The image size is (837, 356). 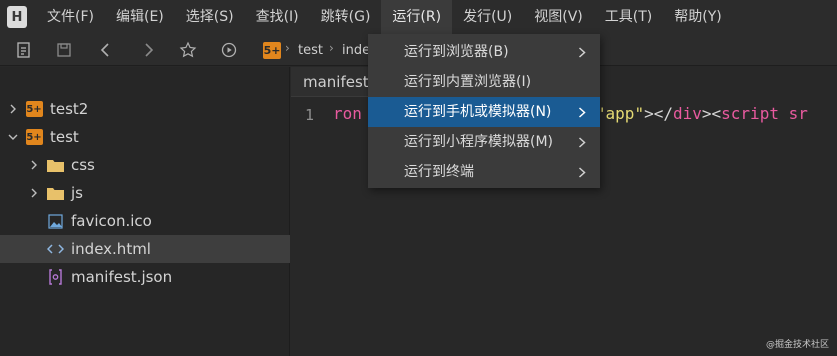 What do you see at coordinates (64, 50) in the screenshot?
I see `save-icon` at bounding box center [64, 50].